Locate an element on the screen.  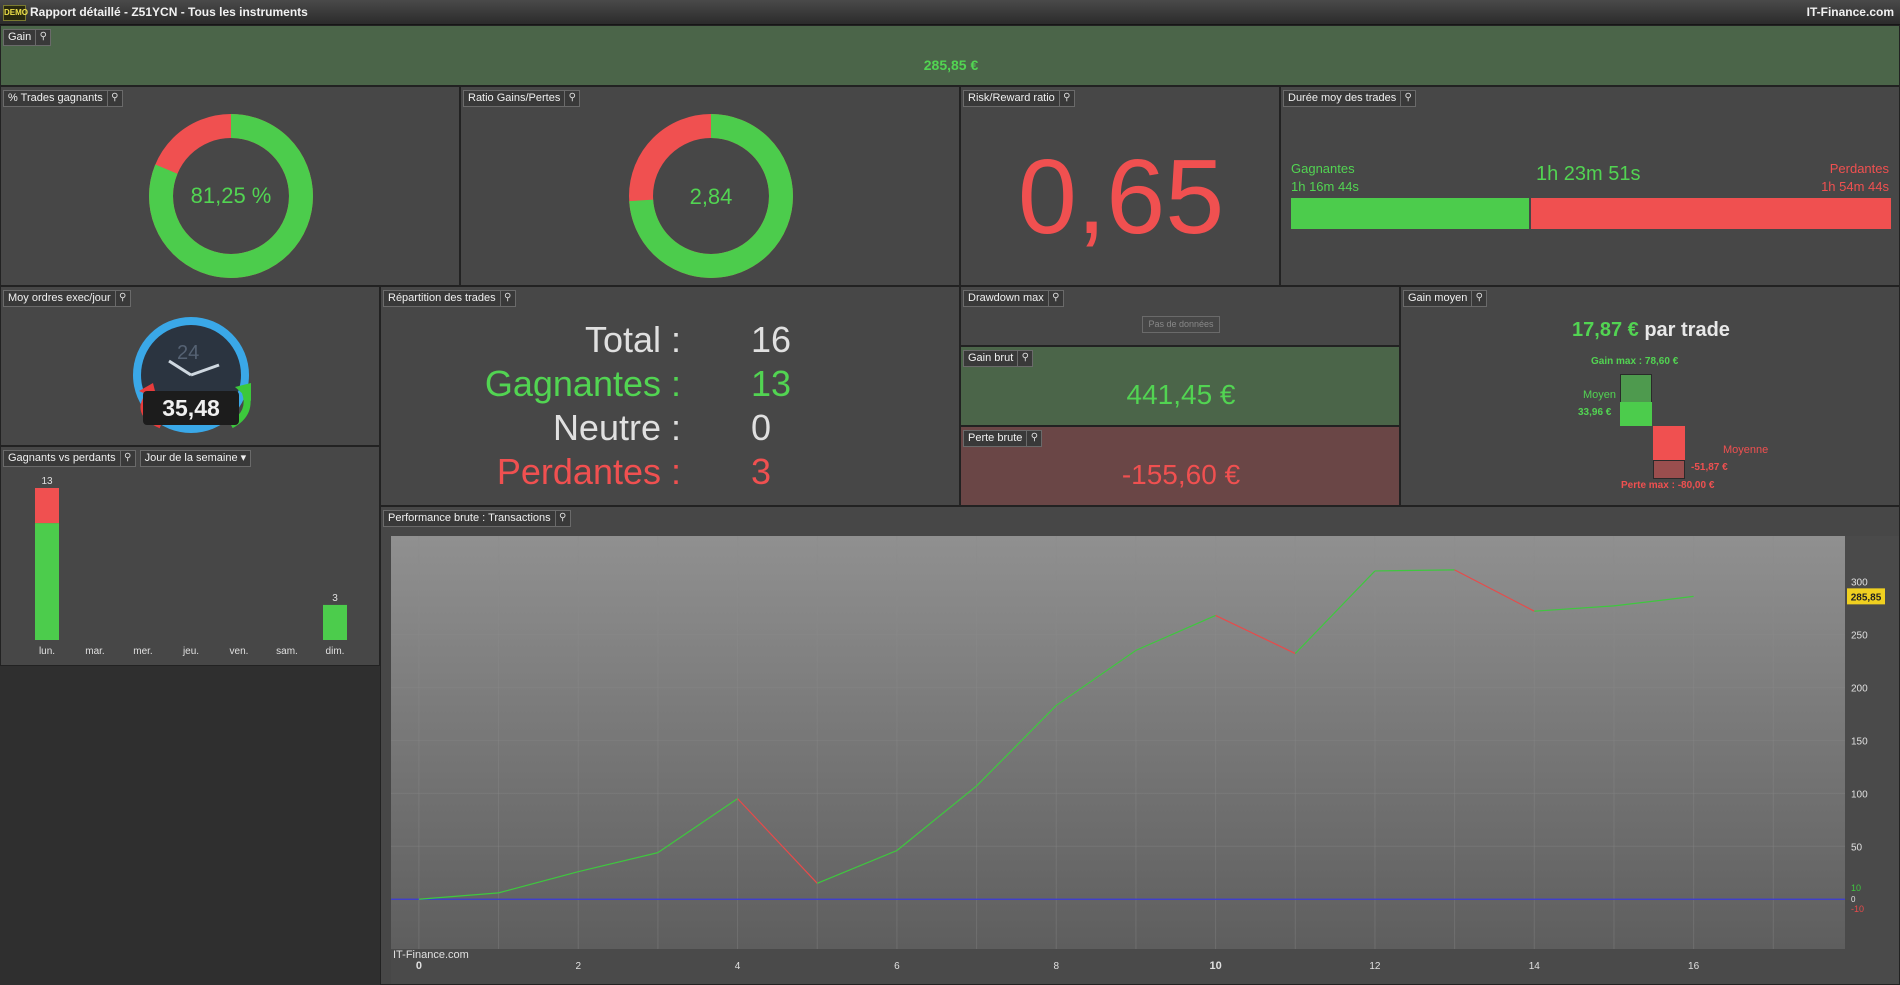
gvp-day-label: jeu. is located at coordinates (190, 651).